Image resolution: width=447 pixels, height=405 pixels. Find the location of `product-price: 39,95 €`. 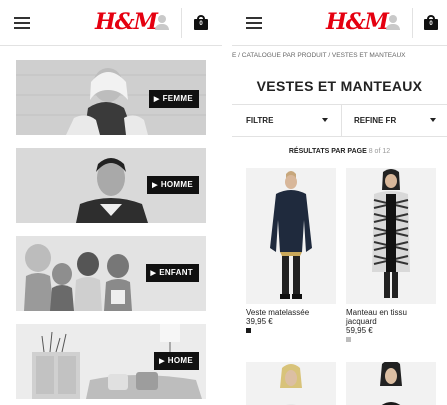

product-price: 39,95 € is located at coordinates (259, 321).